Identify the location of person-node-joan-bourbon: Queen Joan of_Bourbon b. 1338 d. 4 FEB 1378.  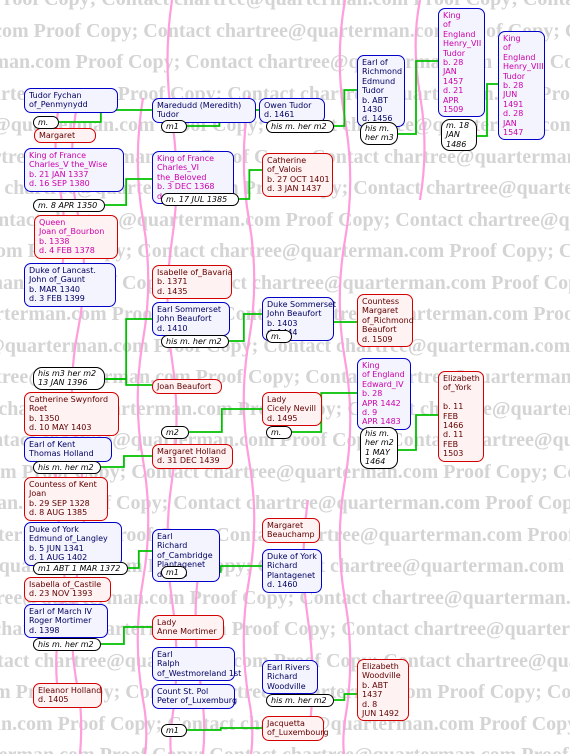
(76, 237).